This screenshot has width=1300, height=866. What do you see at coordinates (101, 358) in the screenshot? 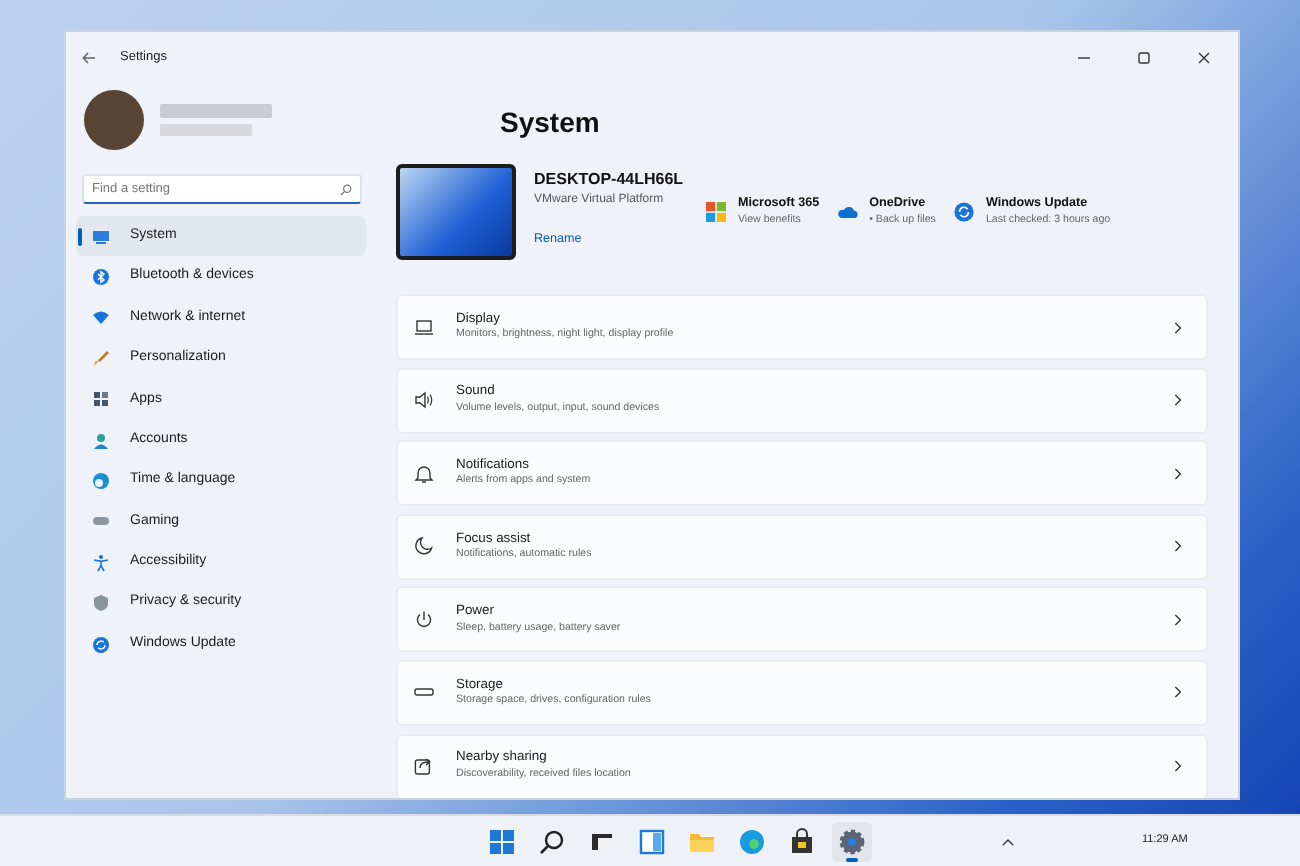
I see `paintbrush-icon` at bounding box center [101, 358].